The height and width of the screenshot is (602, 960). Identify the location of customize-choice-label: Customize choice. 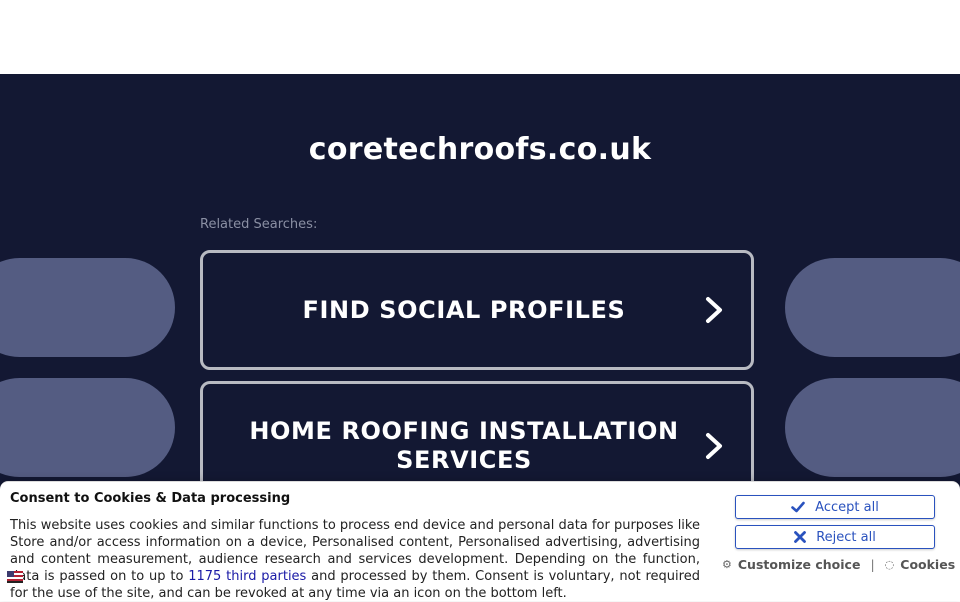
(799, 564).